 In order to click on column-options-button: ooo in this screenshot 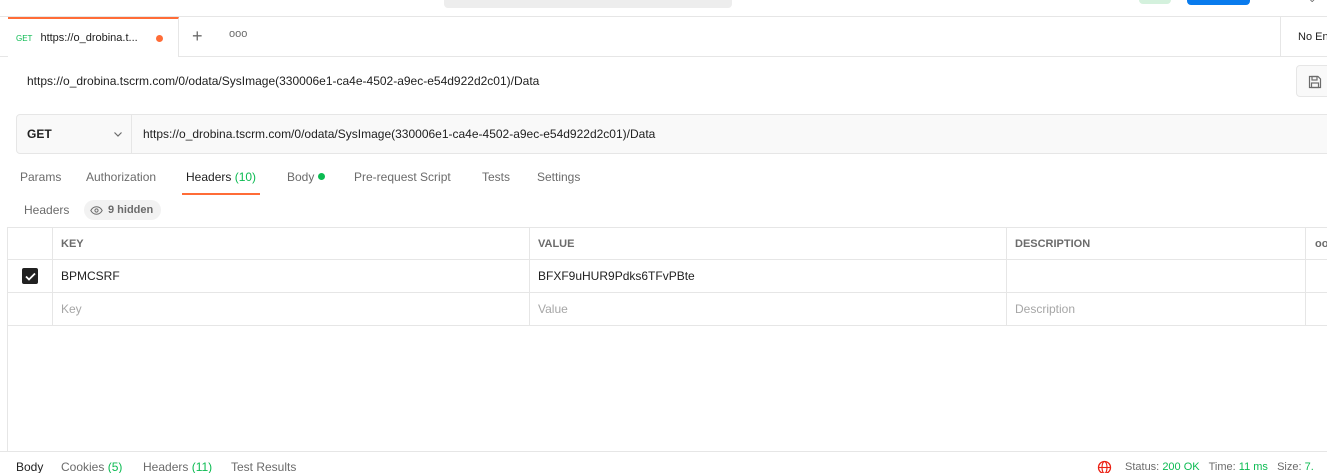, I will do `click(1316, 243)`.